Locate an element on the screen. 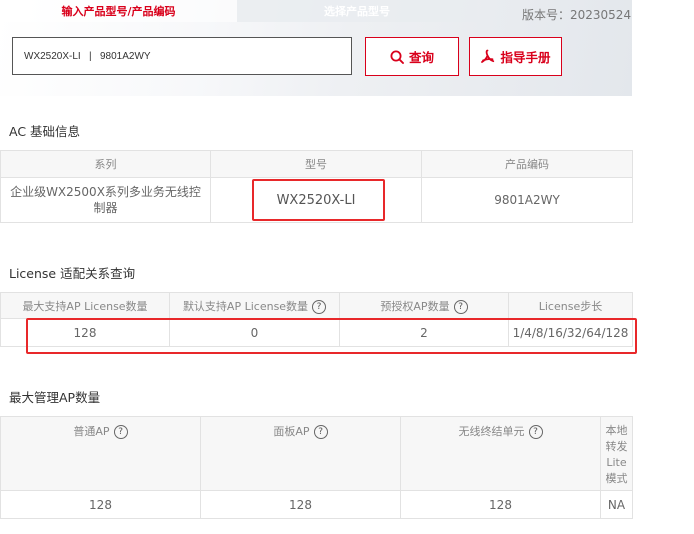  column-header: 默认支持AP License数量? is located at coordinates (254, 305).